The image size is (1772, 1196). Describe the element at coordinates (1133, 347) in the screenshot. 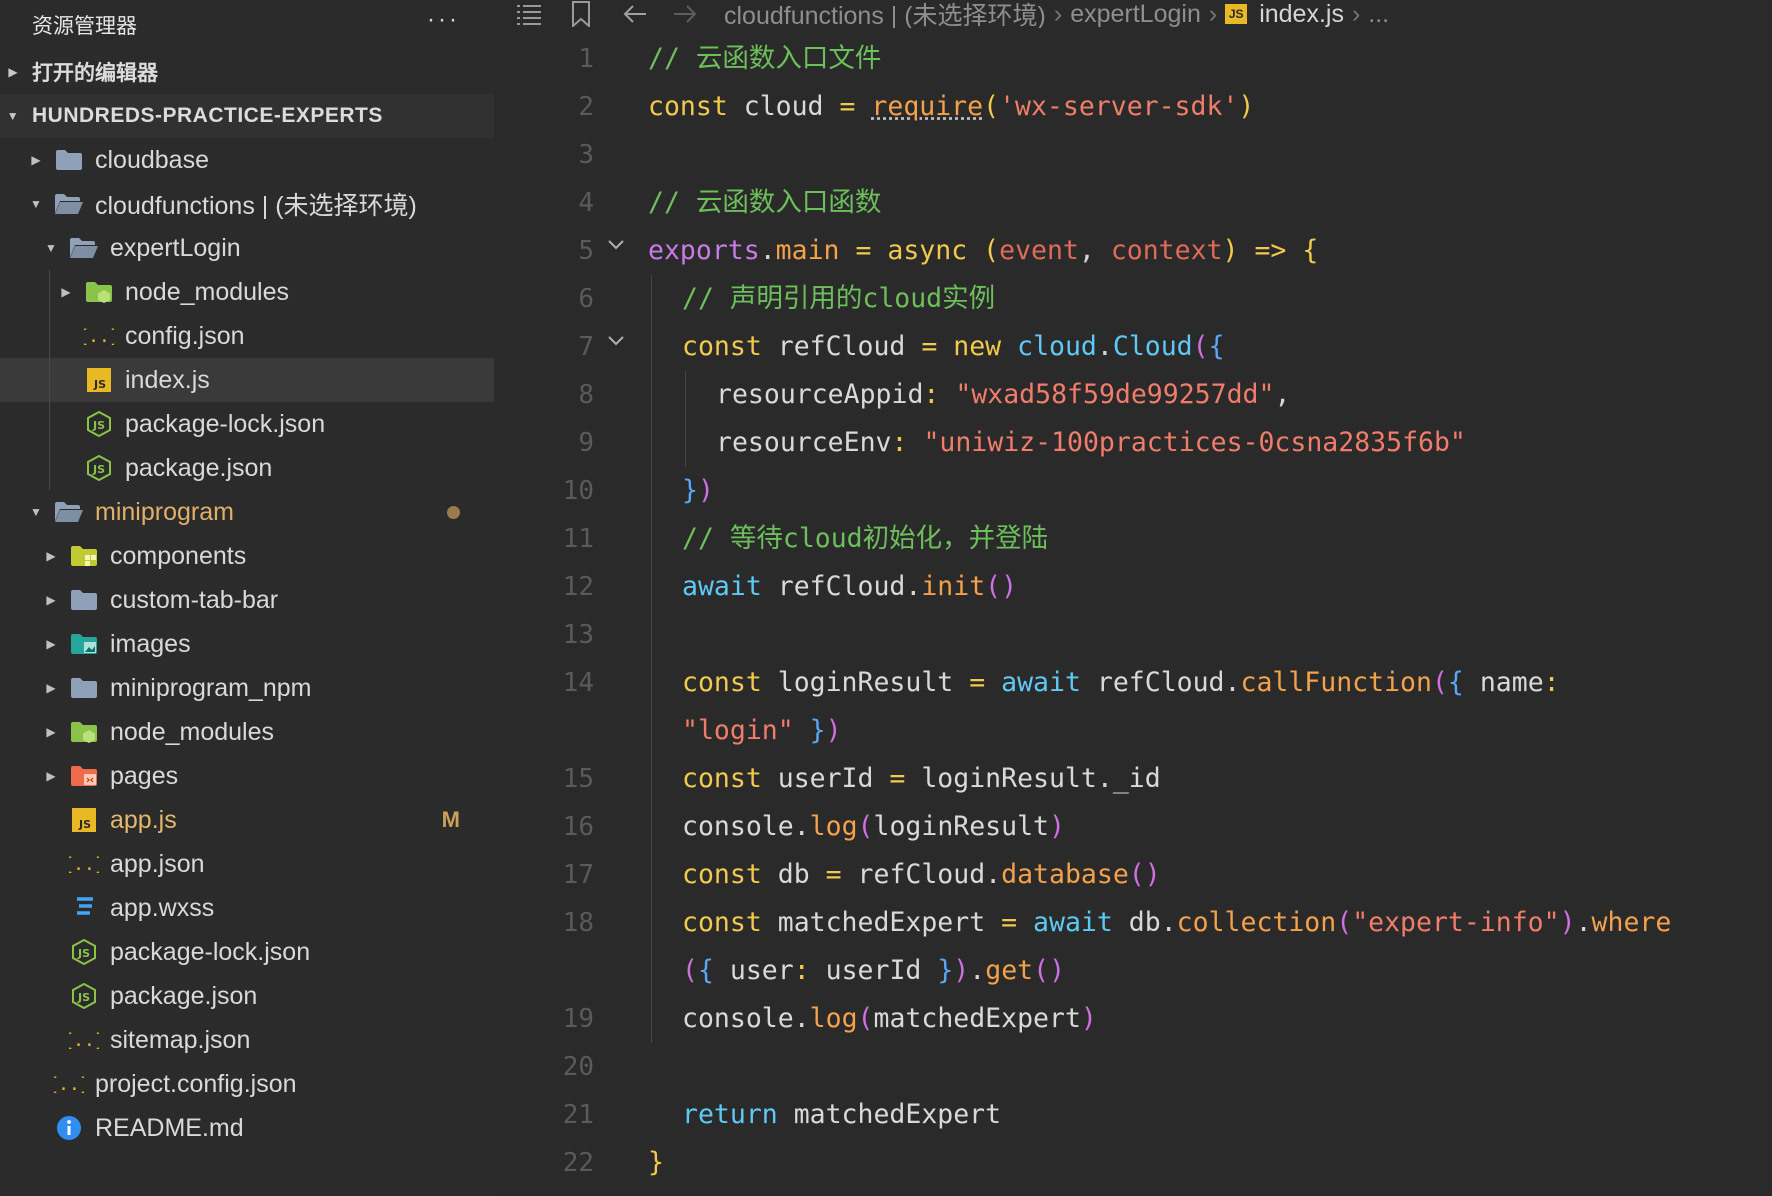

I see `code-line: 7 const refCloud = new cloud.Cloud({` at that location.